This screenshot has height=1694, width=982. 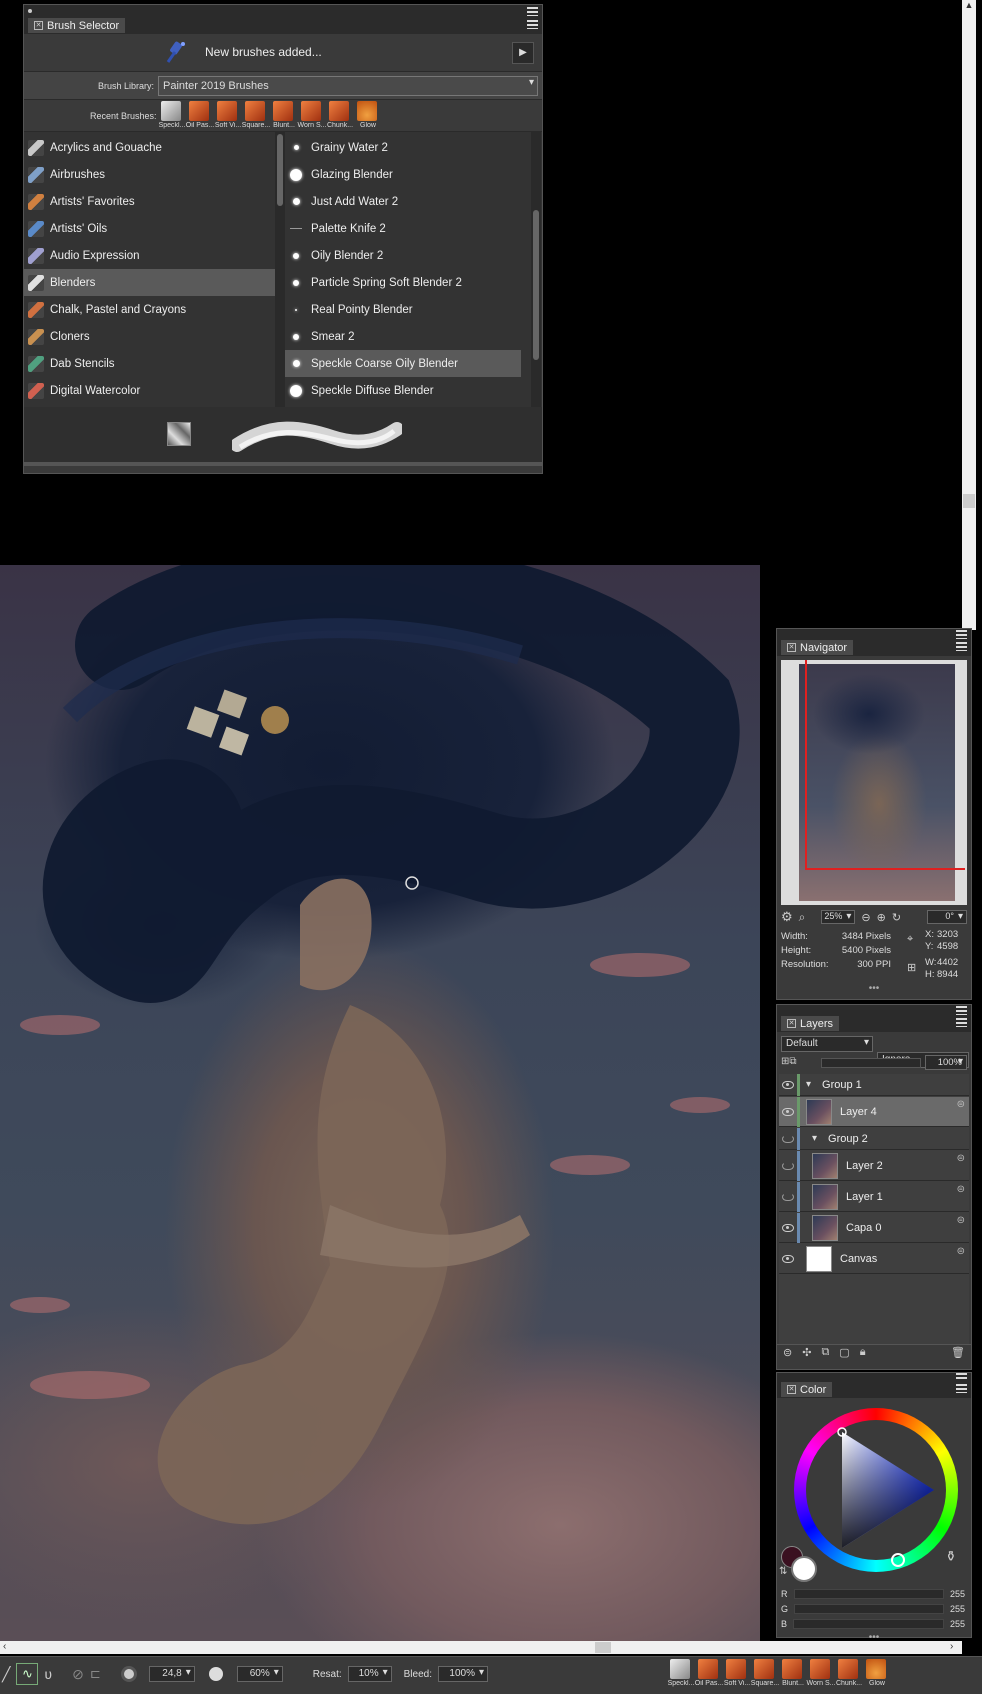 What do you see at coordinates (403, 336) in the screenshot?
I see `variant-item: Smear 2` at bounding box center [403, 336].